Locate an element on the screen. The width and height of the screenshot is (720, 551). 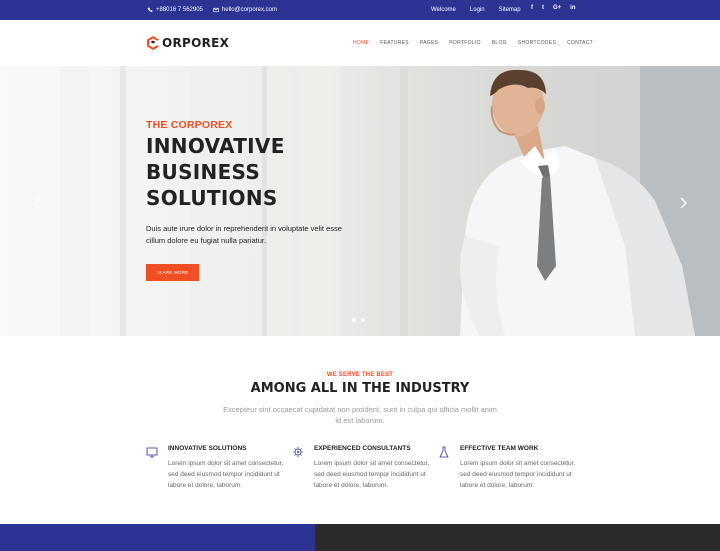
logo: ORPOREX is located at coordinates (187, 43).